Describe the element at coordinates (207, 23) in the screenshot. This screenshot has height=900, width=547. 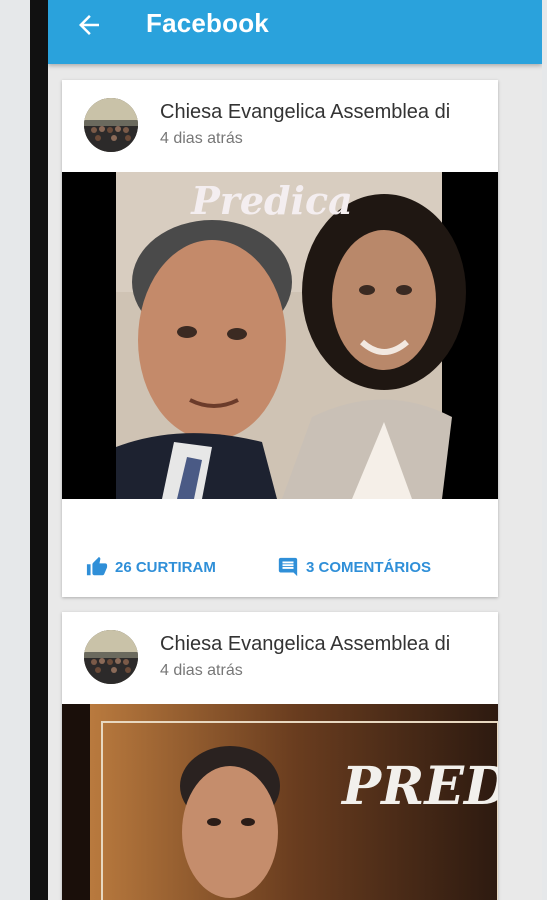
I see `app-title: Facebook` at that location.